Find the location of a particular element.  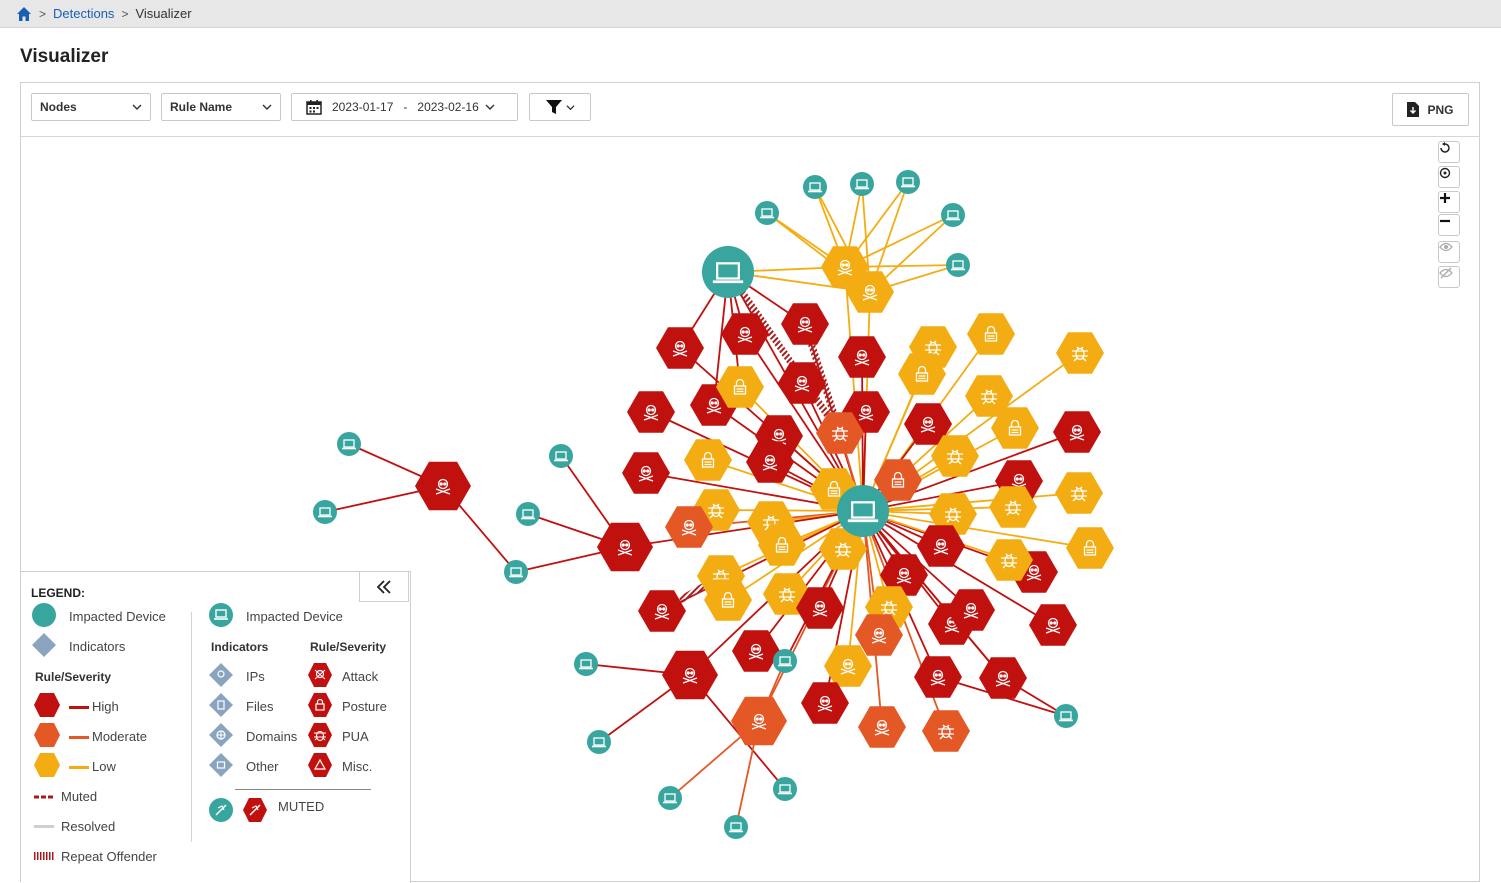

legend-pua: PUA is located at coordinates (355, 736).